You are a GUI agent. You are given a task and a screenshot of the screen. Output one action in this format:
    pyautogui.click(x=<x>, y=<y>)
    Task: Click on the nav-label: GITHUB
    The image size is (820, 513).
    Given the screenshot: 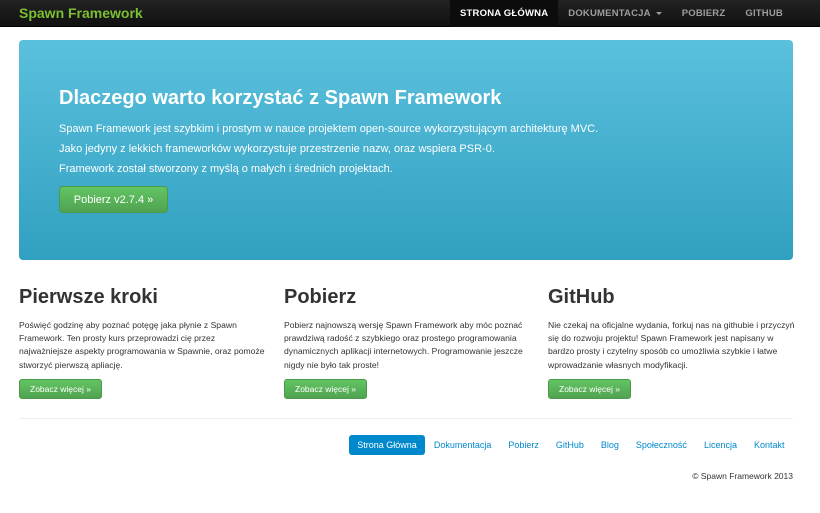 What is the action you would take?
    pyautogui.click(x=764, y=13)
    